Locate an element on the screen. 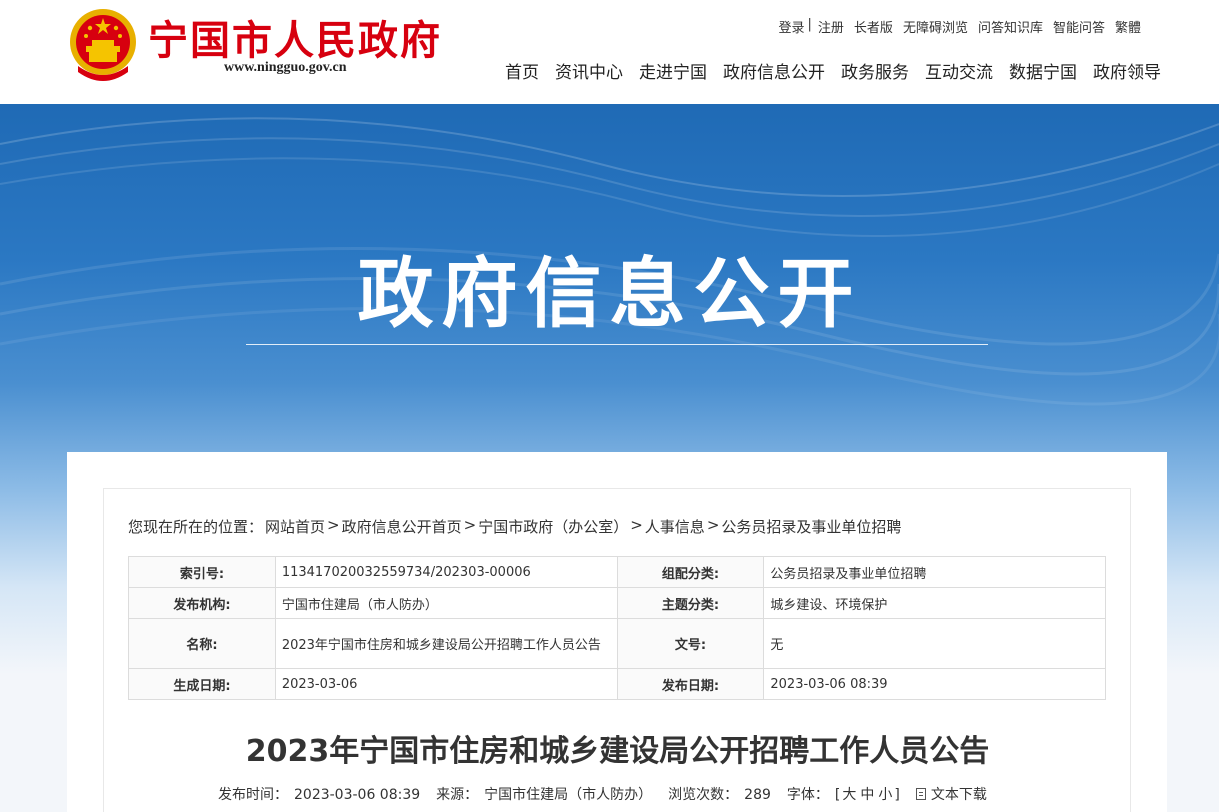 This screenshot has width=1219, height=812. publish-time: 发布时间： 2023-03-06 08:39 is located at coordinates (319, 794).